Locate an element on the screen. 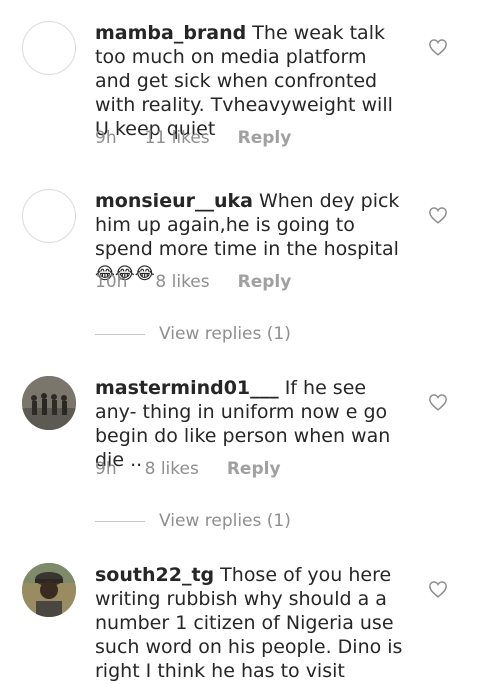 Image resolution: width=480 pixels, height=684 pixels. comment-time: 10h is located at coordinates (111, 282).